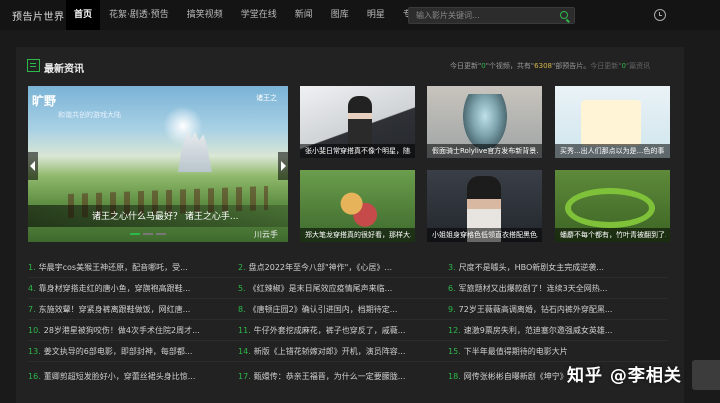 The width and height of the screenshot is (720, 403). What do you see at coordinates (510, 66) in the screenshot?
I see `stats-mid: "个视频，共有"` at bounding box center [510, 66].